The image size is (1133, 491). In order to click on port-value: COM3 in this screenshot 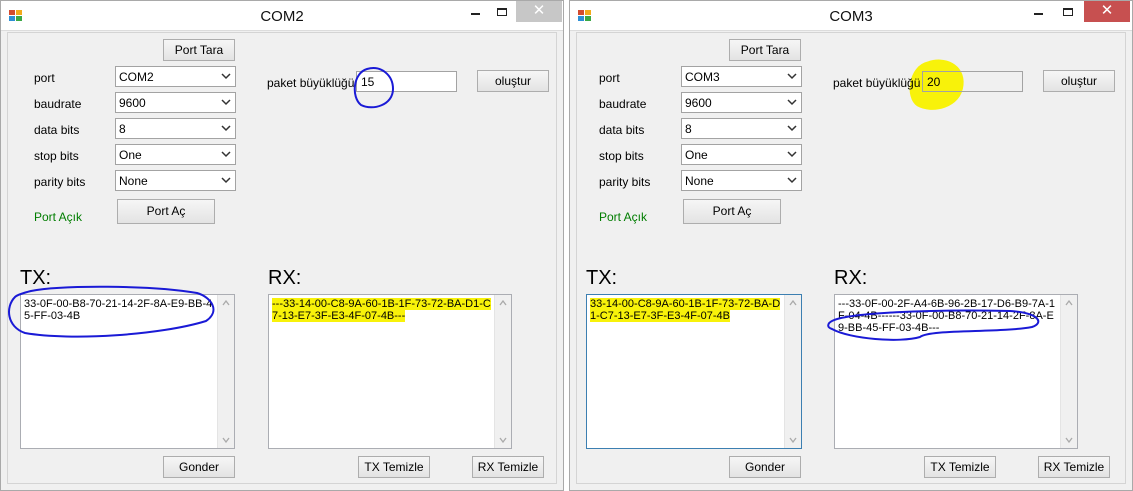, I will do `click(702, 77)`.